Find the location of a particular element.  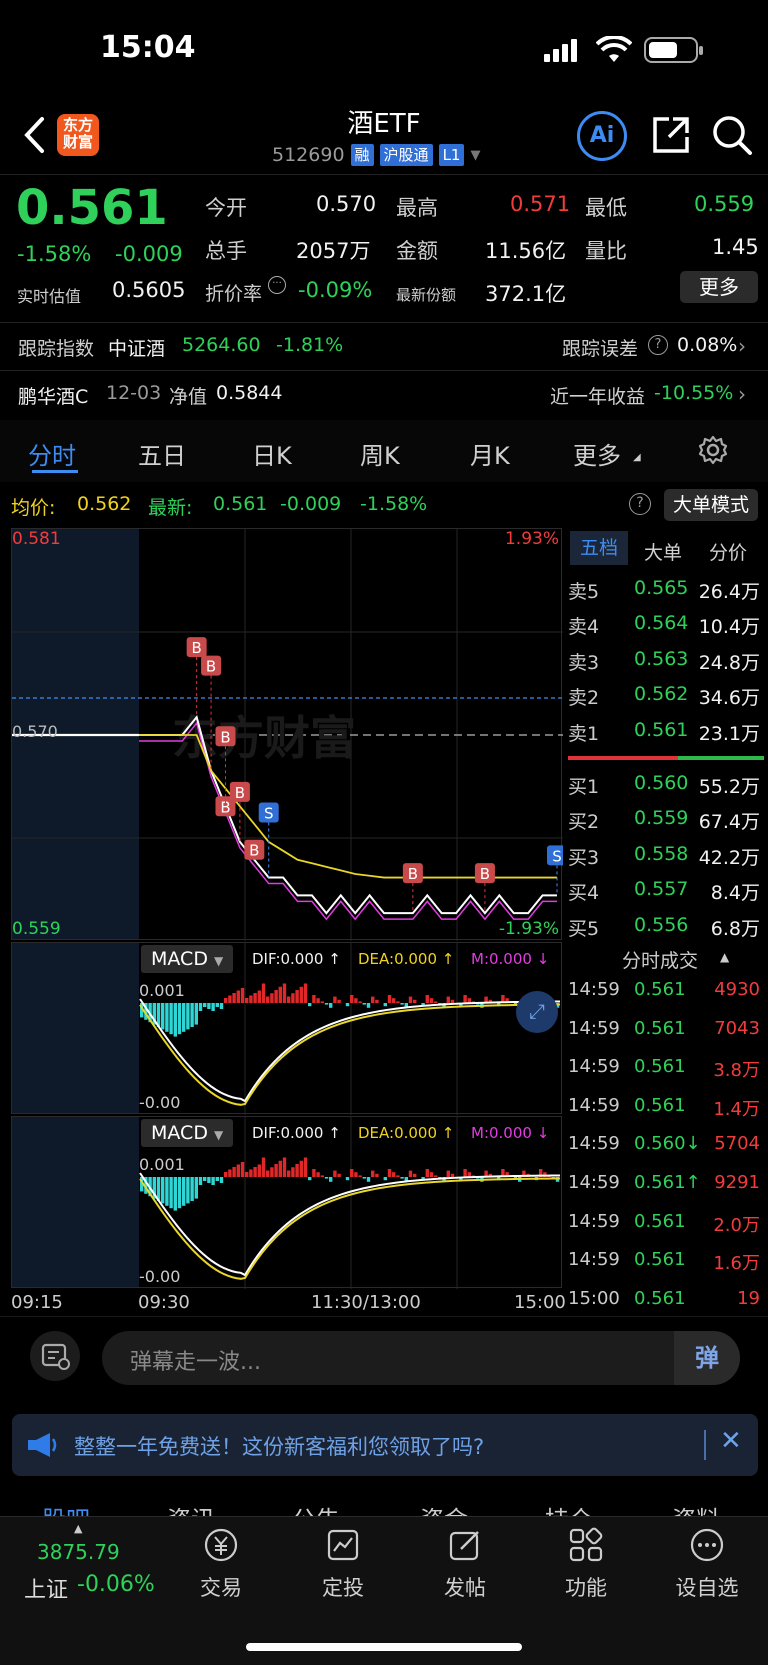

macd-label: MACD is located at coordinates (179, 1133).